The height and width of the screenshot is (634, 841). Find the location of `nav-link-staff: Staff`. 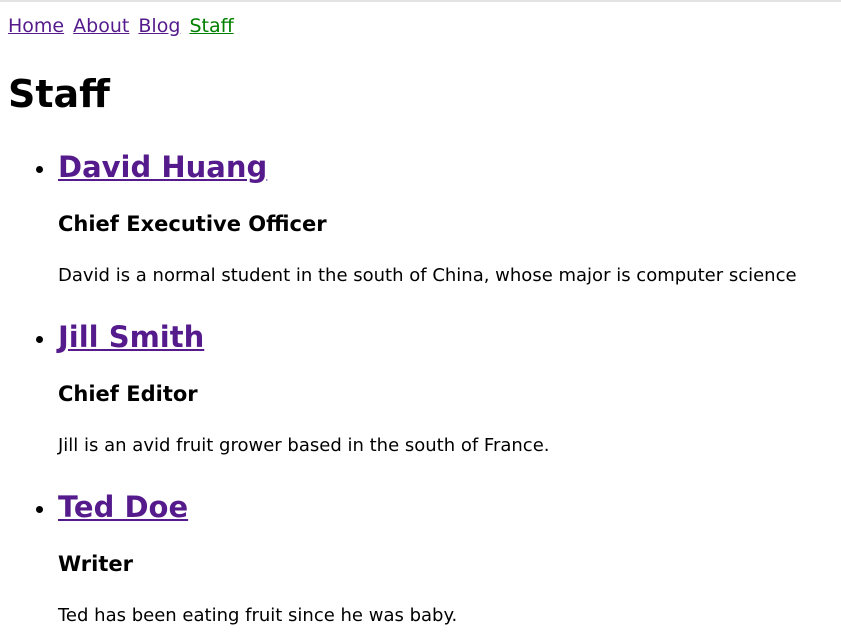

nav-link-staff: Staff is located at coordinates (211, 26).